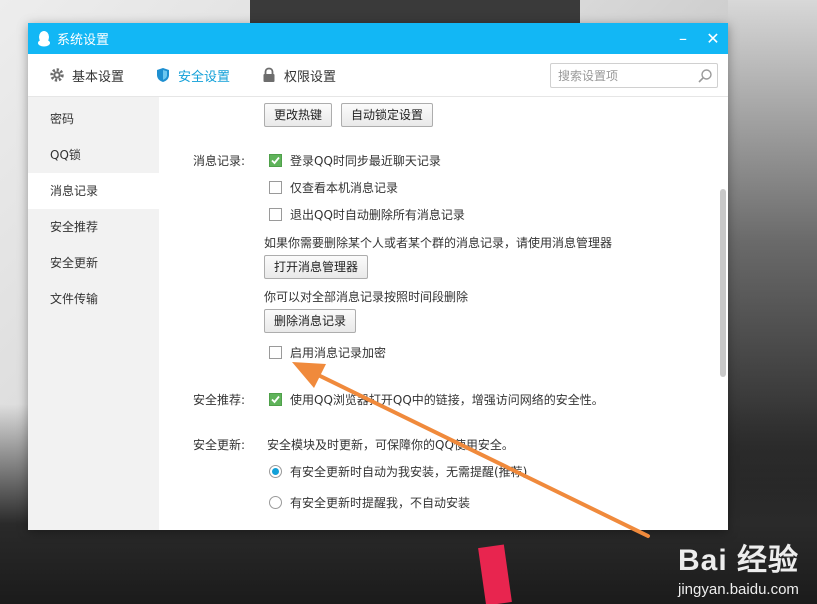 Image resolution: width=817 pixels, height=604 pixels. Describe the element at coordinates (93, 263) in the screenshot. I see `sidebar-item-security-update: 安全更新` at that location.